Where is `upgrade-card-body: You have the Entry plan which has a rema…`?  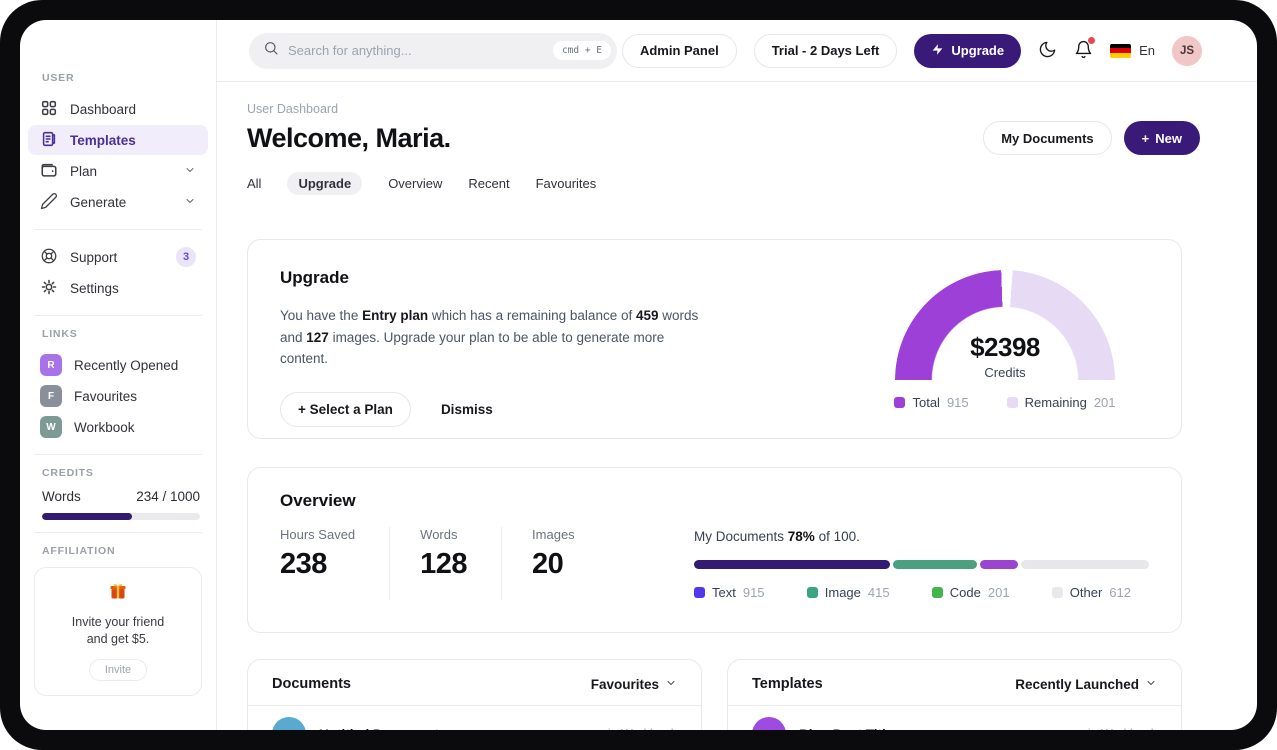 upgrade-card-body: You have the Entry plan which has a rema… is located at coordinates (489, 337).